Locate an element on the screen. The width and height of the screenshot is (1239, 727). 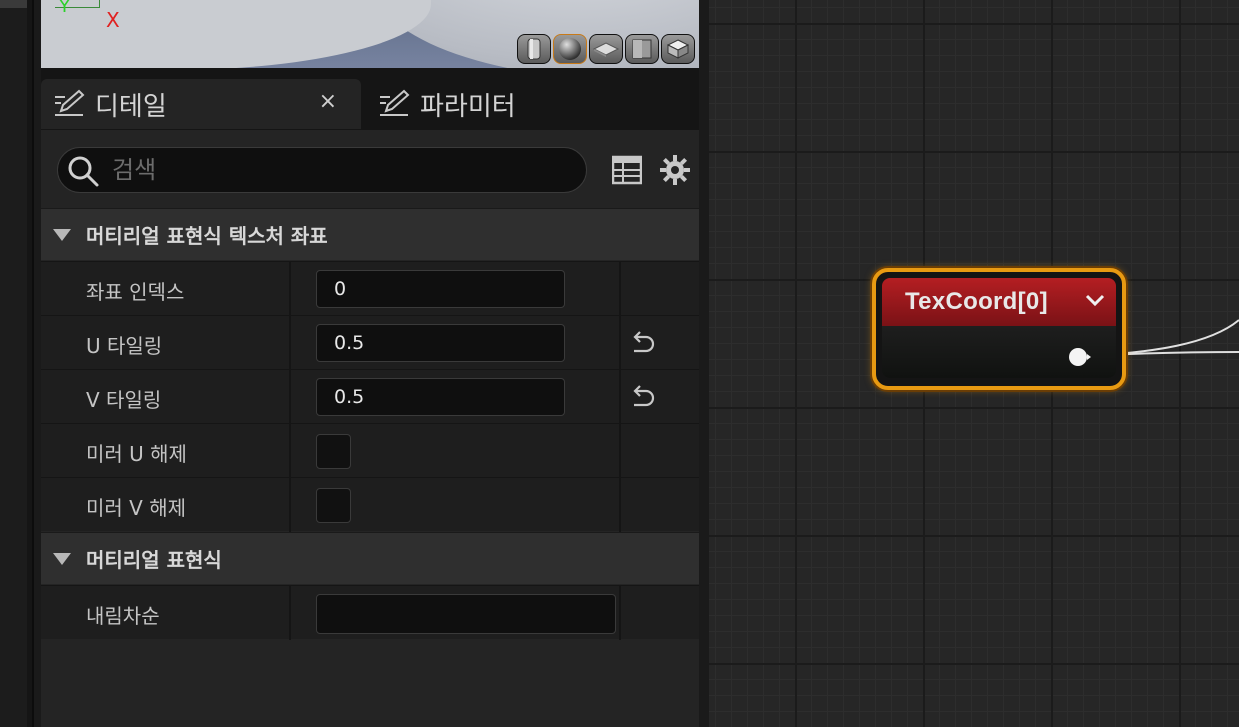
property-label: 좌표 인덱스 is located at coordinates (135, 292).